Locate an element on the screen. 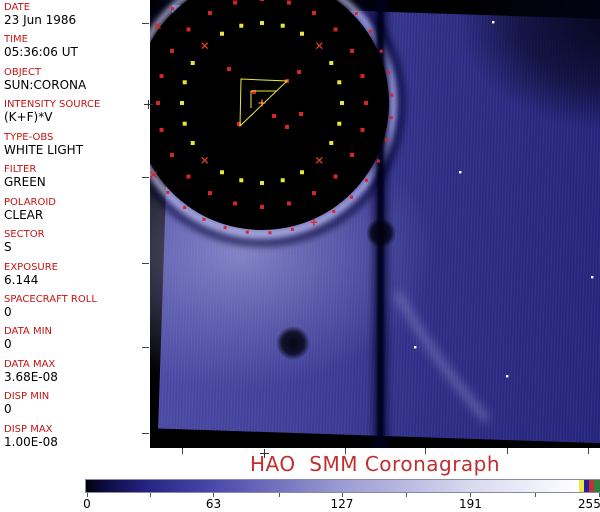 This screenshot has height=512, width=600. pylon-blob is located at coordinates (381, 233).